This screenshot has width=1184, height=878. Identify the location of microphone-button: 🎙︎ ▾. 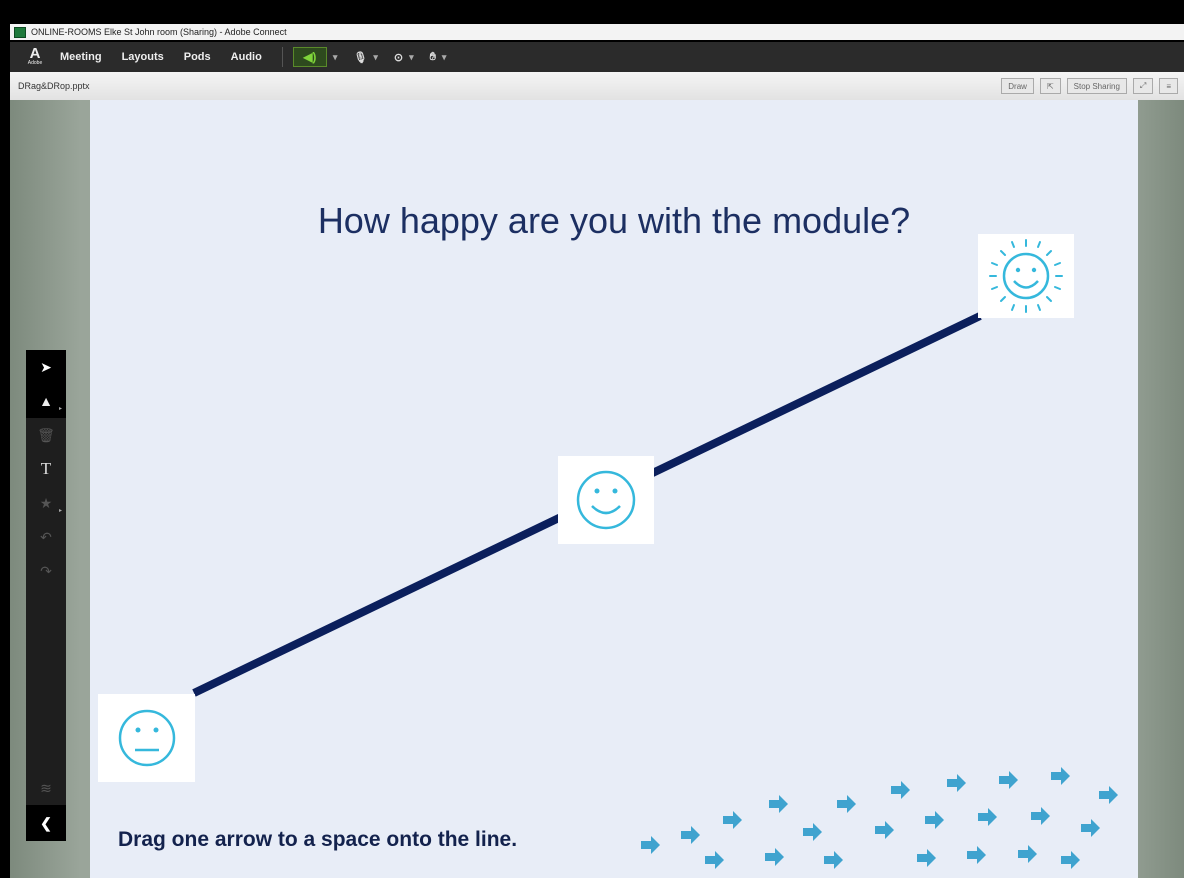
(365, 57).